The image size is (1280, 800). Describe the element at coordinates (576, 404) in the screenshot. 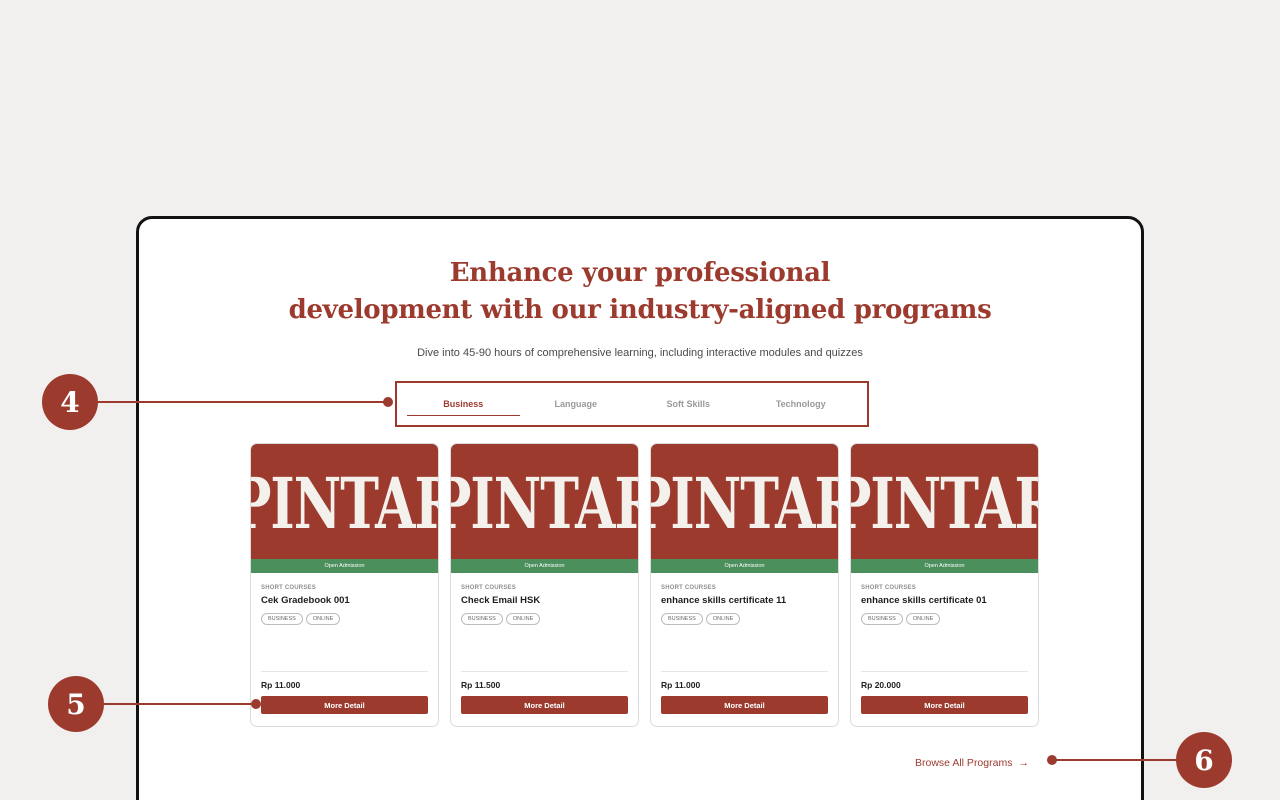

I see `tab-language: Language` at that location.